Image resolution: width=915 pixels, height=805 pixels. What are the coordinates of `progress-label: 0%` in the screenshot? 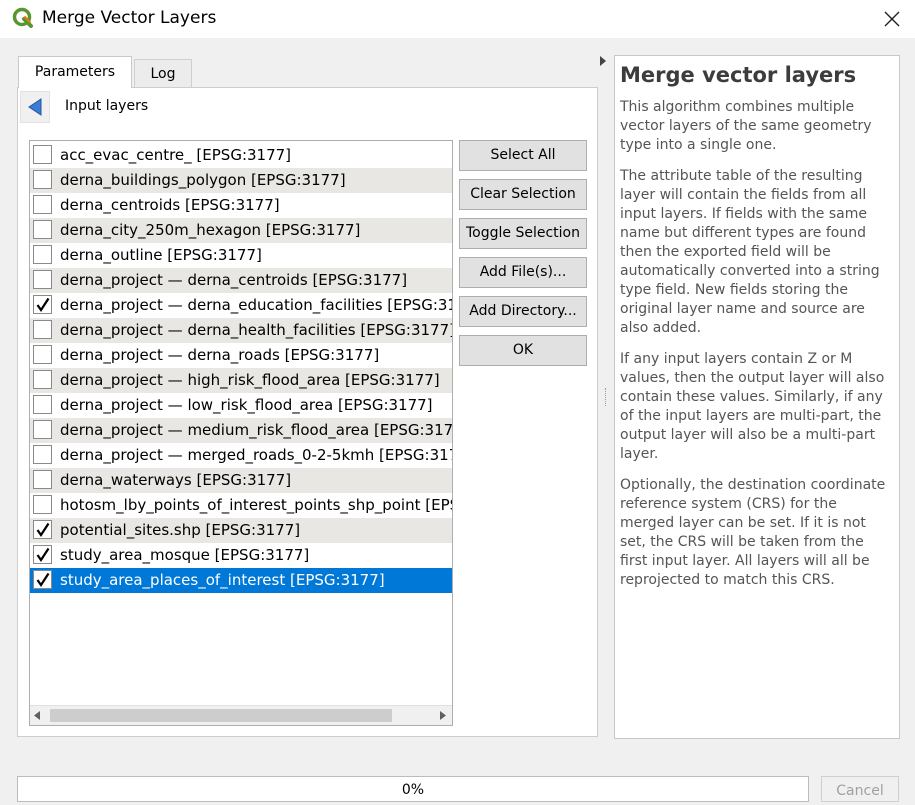 It's located at (413, 790).